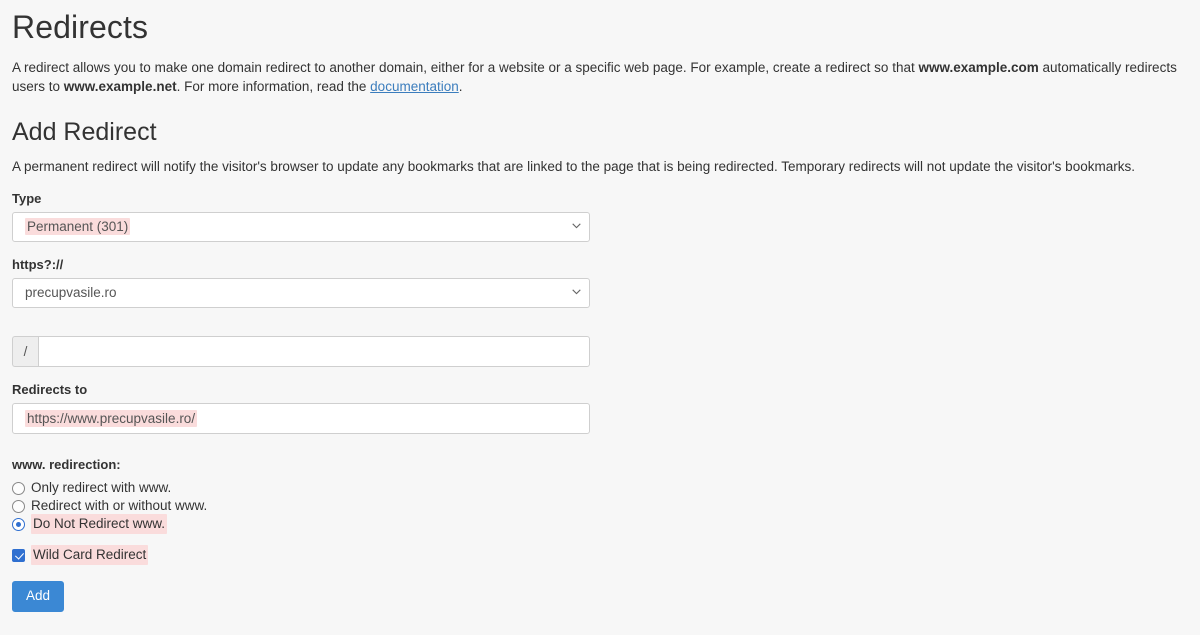 The width and height of the screenshot is (1200, 635). Describe the element at coordinates (414, 86) in the screenshot. I see `documentation-link: documentation` at that location.